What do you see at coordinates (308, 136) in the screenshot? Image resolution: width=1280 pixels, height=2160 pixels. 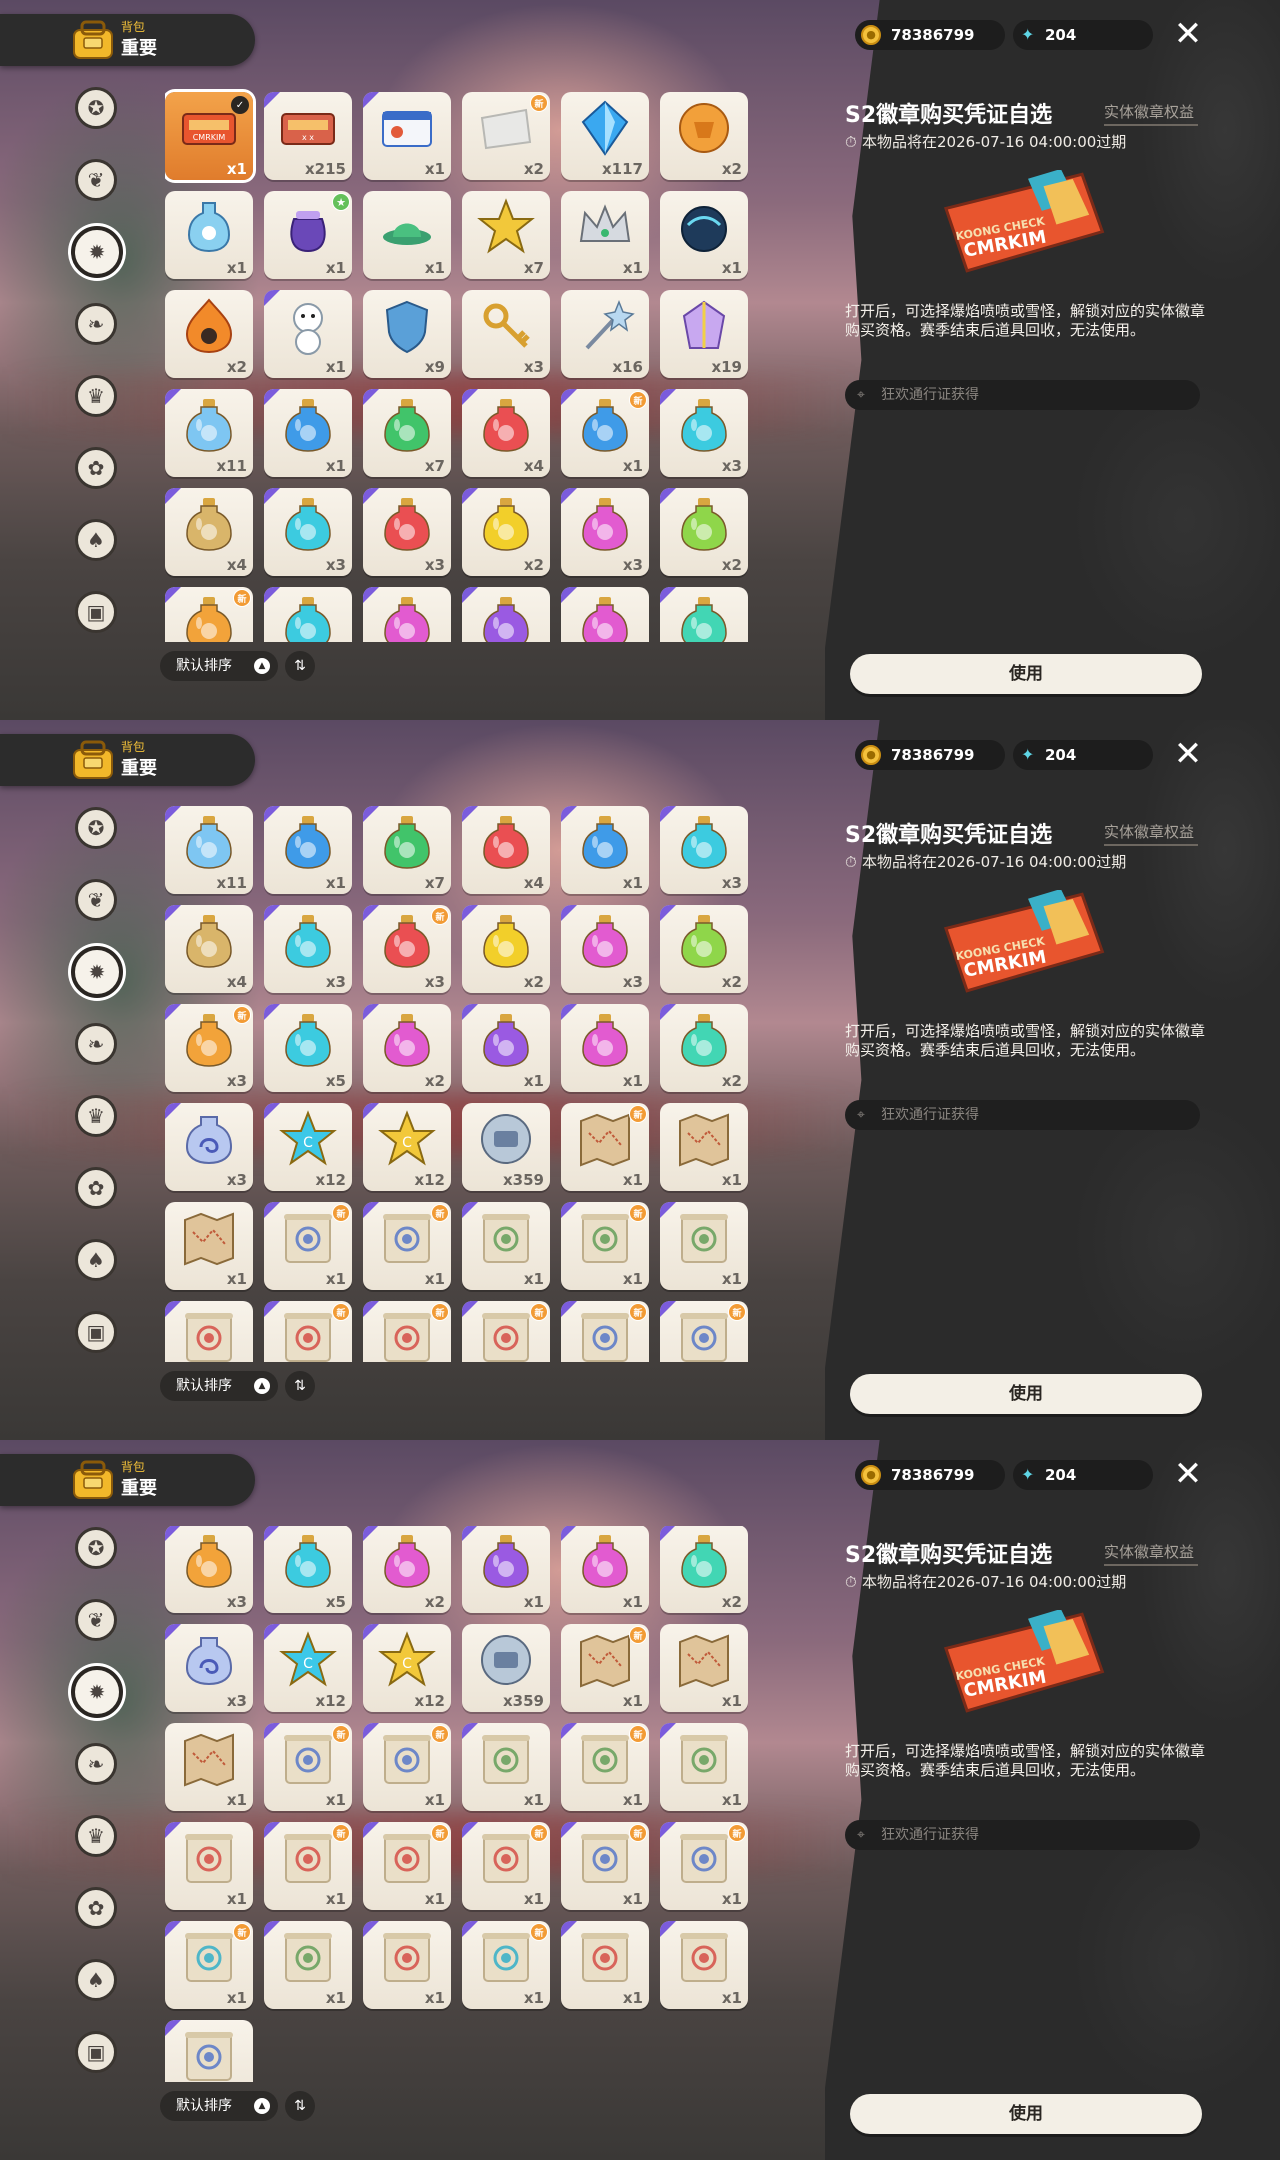 I see `inventory-item: x x x215` at bounding box center [308, 136].